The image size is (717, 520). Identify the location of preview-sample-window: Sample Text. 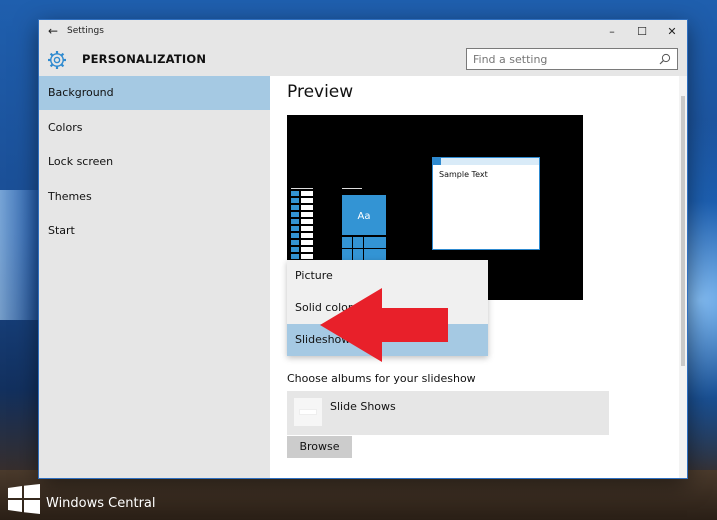
(486, 203).